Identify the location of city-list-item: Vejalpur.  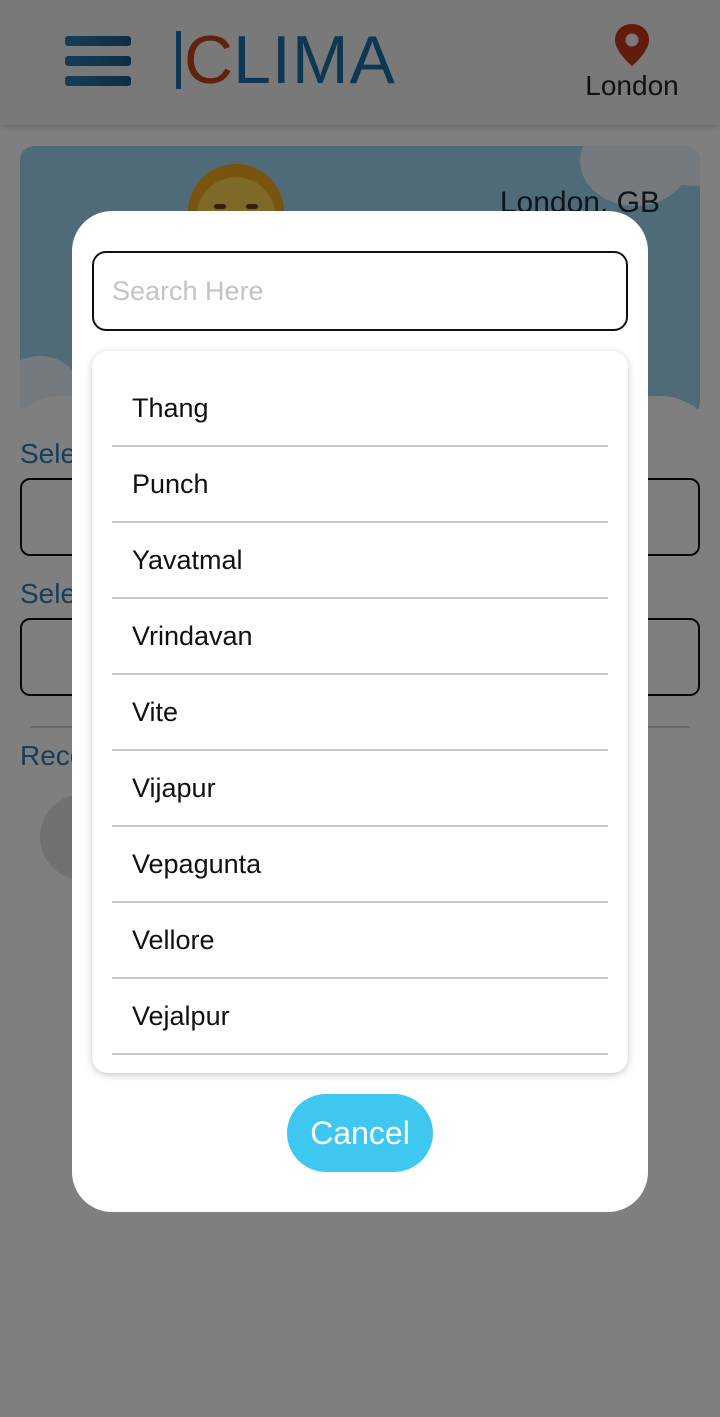
(360, 1017).